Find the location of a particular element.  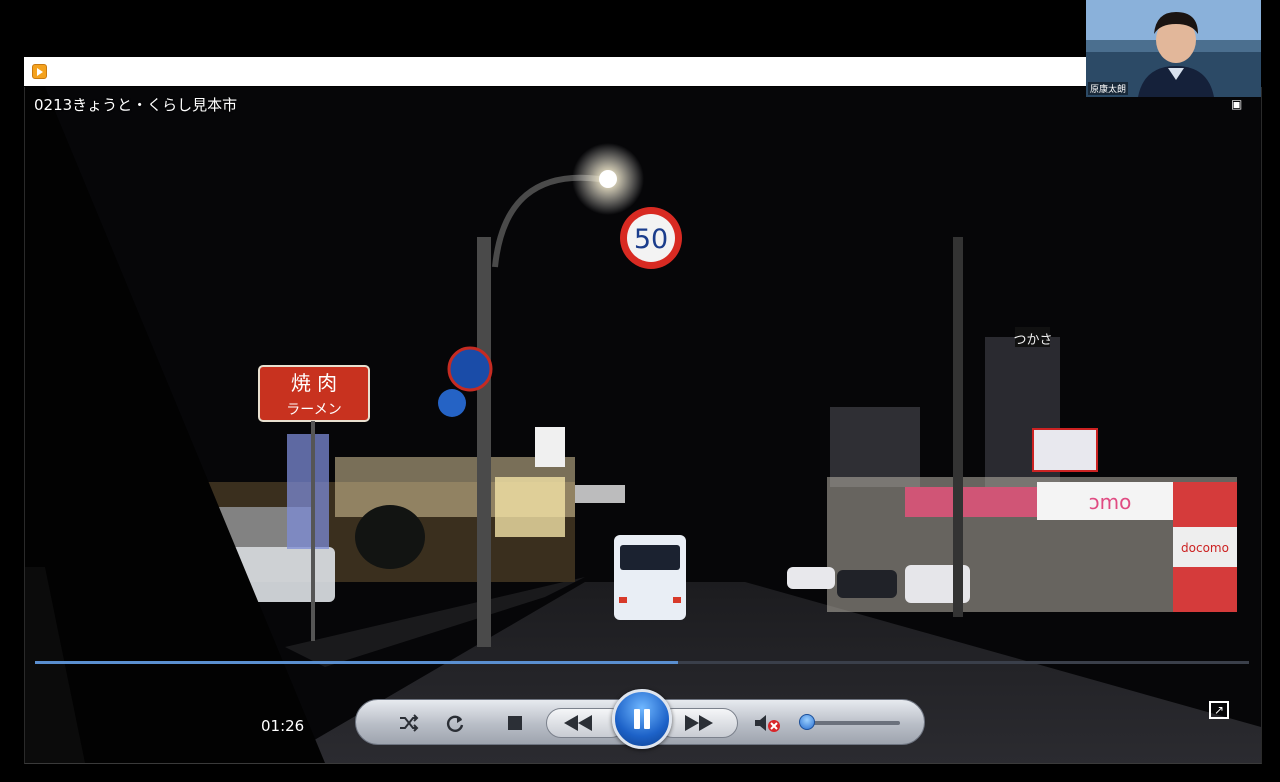

shuffle-icon is located at coordinates (409, 723).